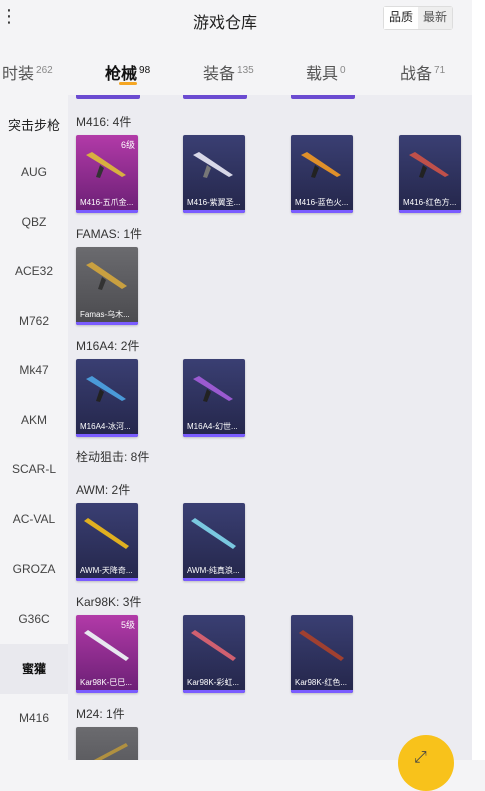 The width and height of the screenshot is (485, 791). I want to click on sort-latest-button: 最新, so click(435, 18).